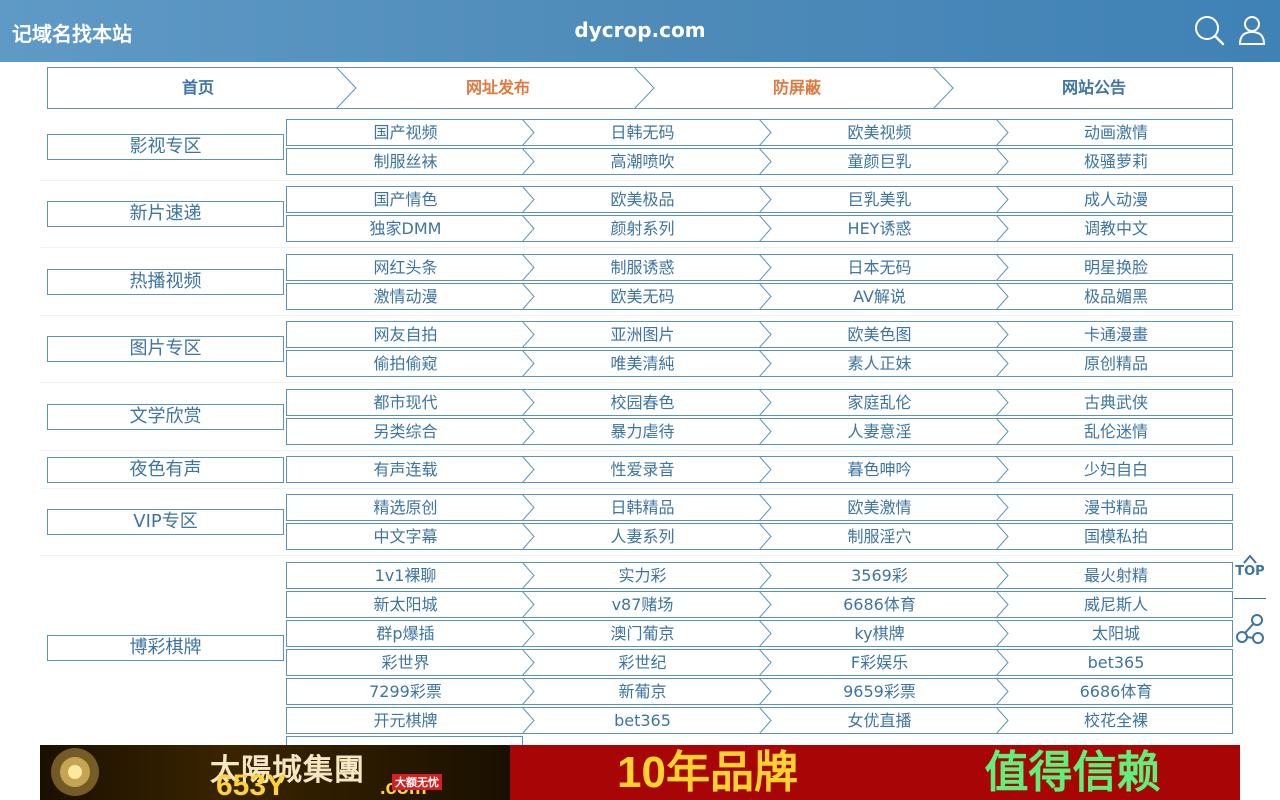 The height and width of the screenshot is (800, 1280). I want to click on category-link: 日韩无码, so click(642, 132).